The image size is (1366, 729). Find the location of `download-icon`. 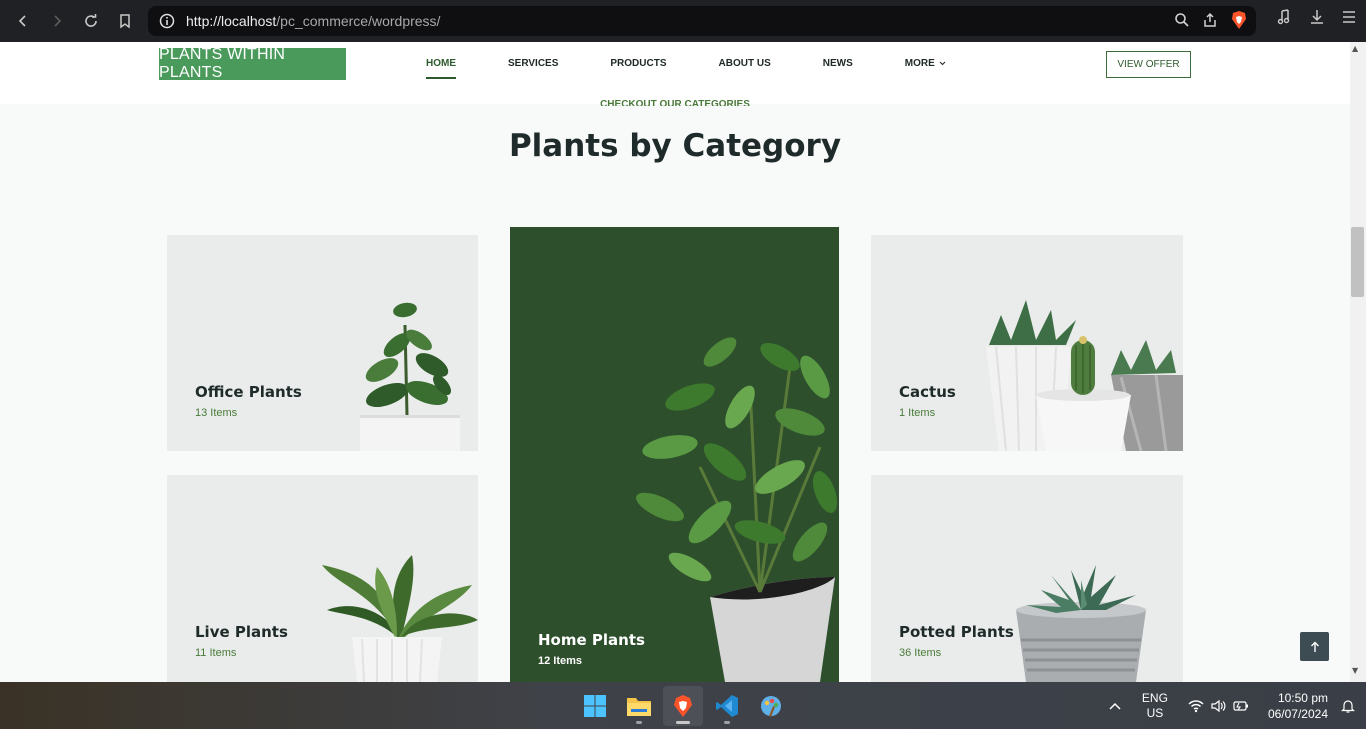

download-icon is located at coordinates (1317, 17).